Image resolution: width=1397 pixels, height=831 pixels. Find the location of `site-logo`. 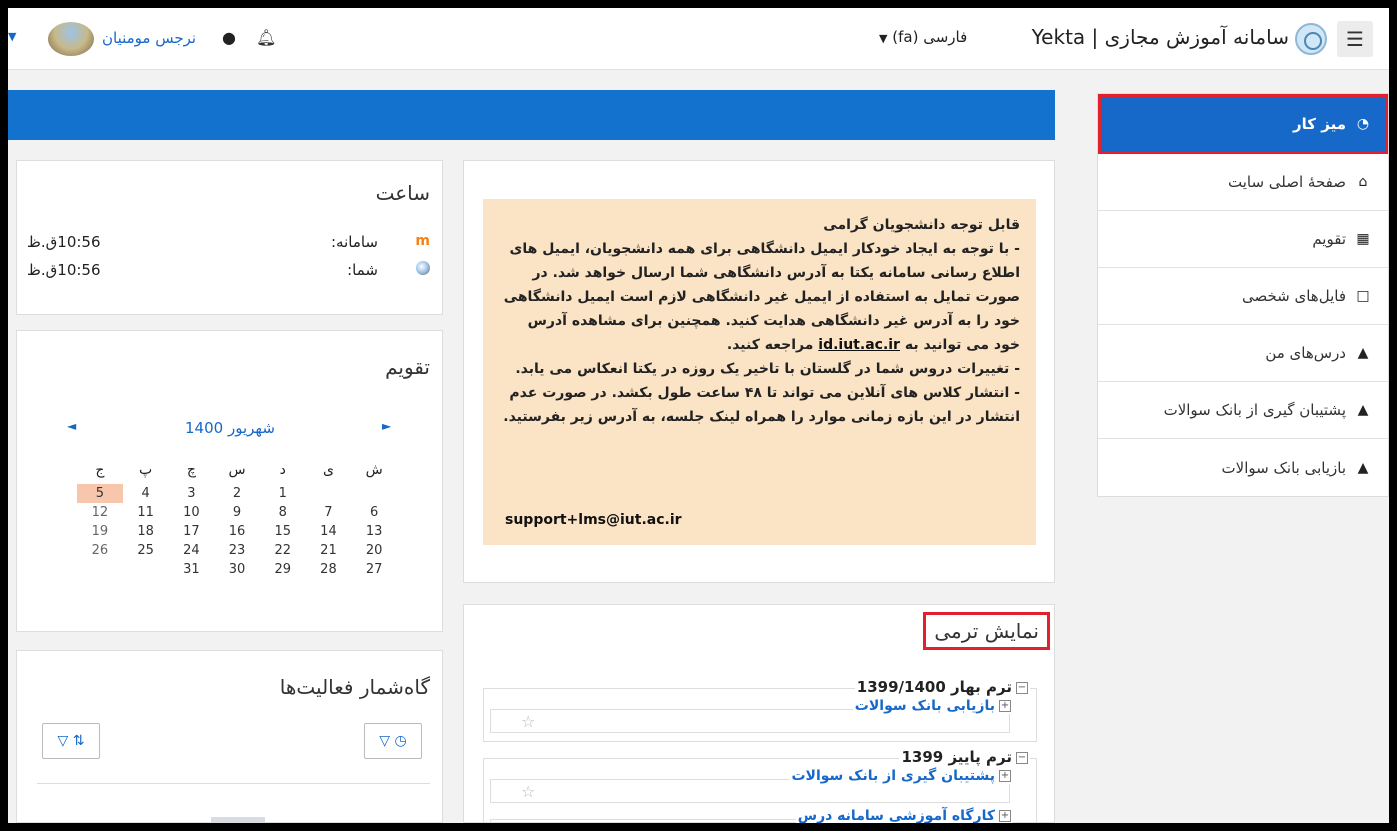

site-logo is located at coordinates (1311, 39).